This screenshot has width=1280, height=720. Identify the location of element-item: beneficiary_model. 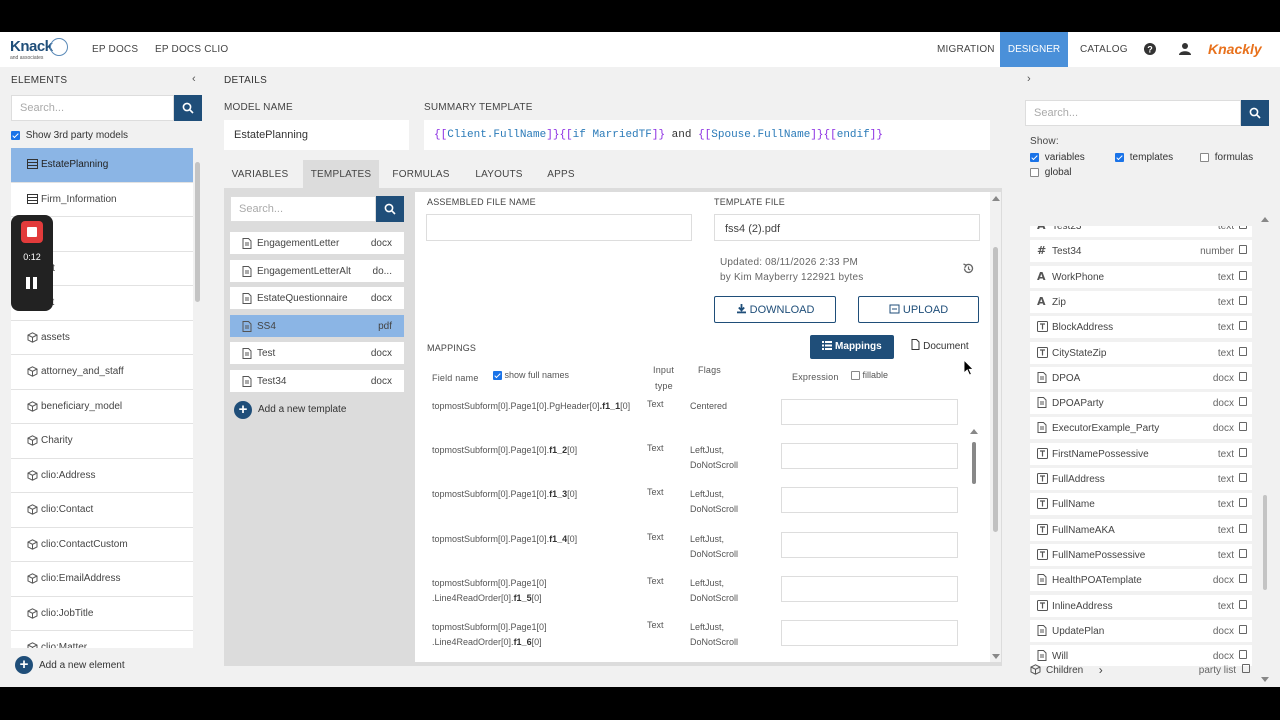
(102, 407).